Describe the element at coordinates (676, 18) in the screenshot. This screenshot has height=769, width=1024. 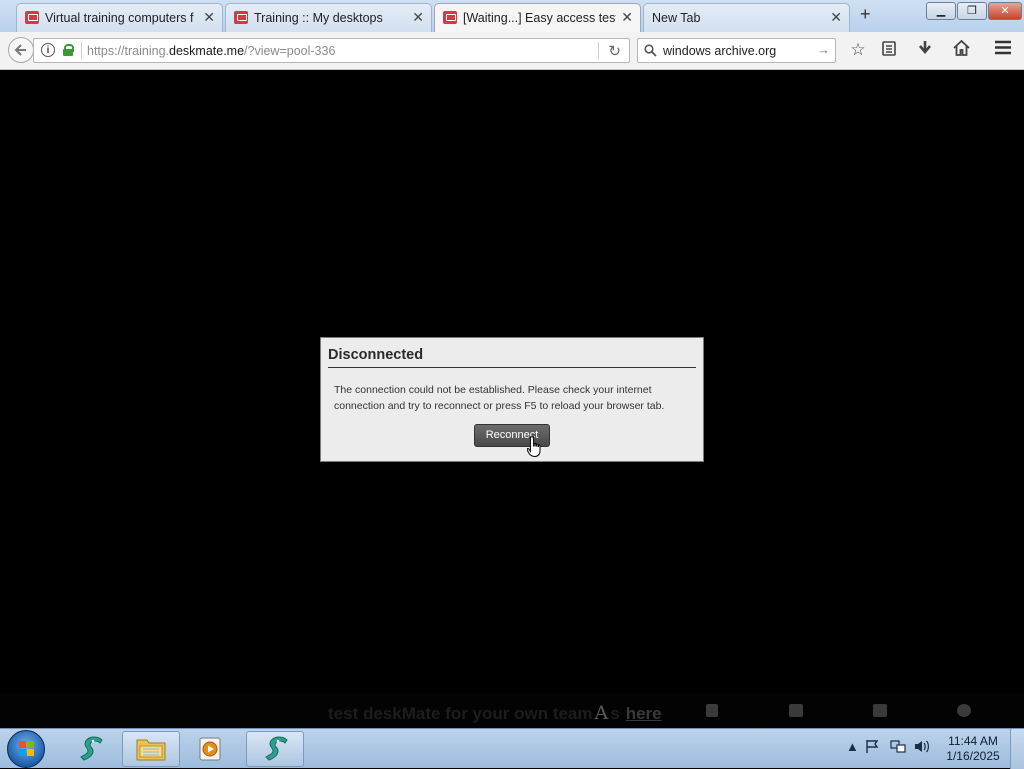
I see `tab-title: New Tab` at that location.